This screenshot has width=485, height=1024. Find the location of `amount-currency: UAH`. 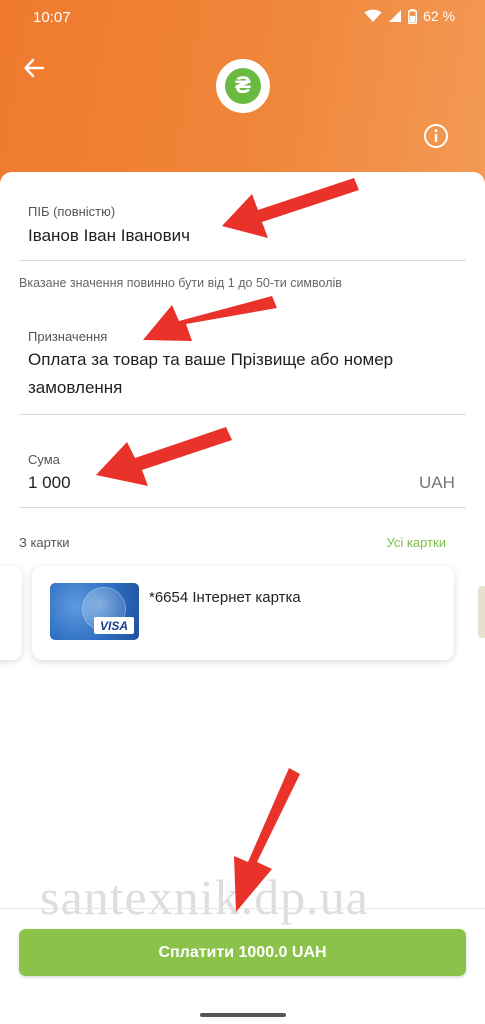

amount-currency: UAH is located at coordinates (437, 482).